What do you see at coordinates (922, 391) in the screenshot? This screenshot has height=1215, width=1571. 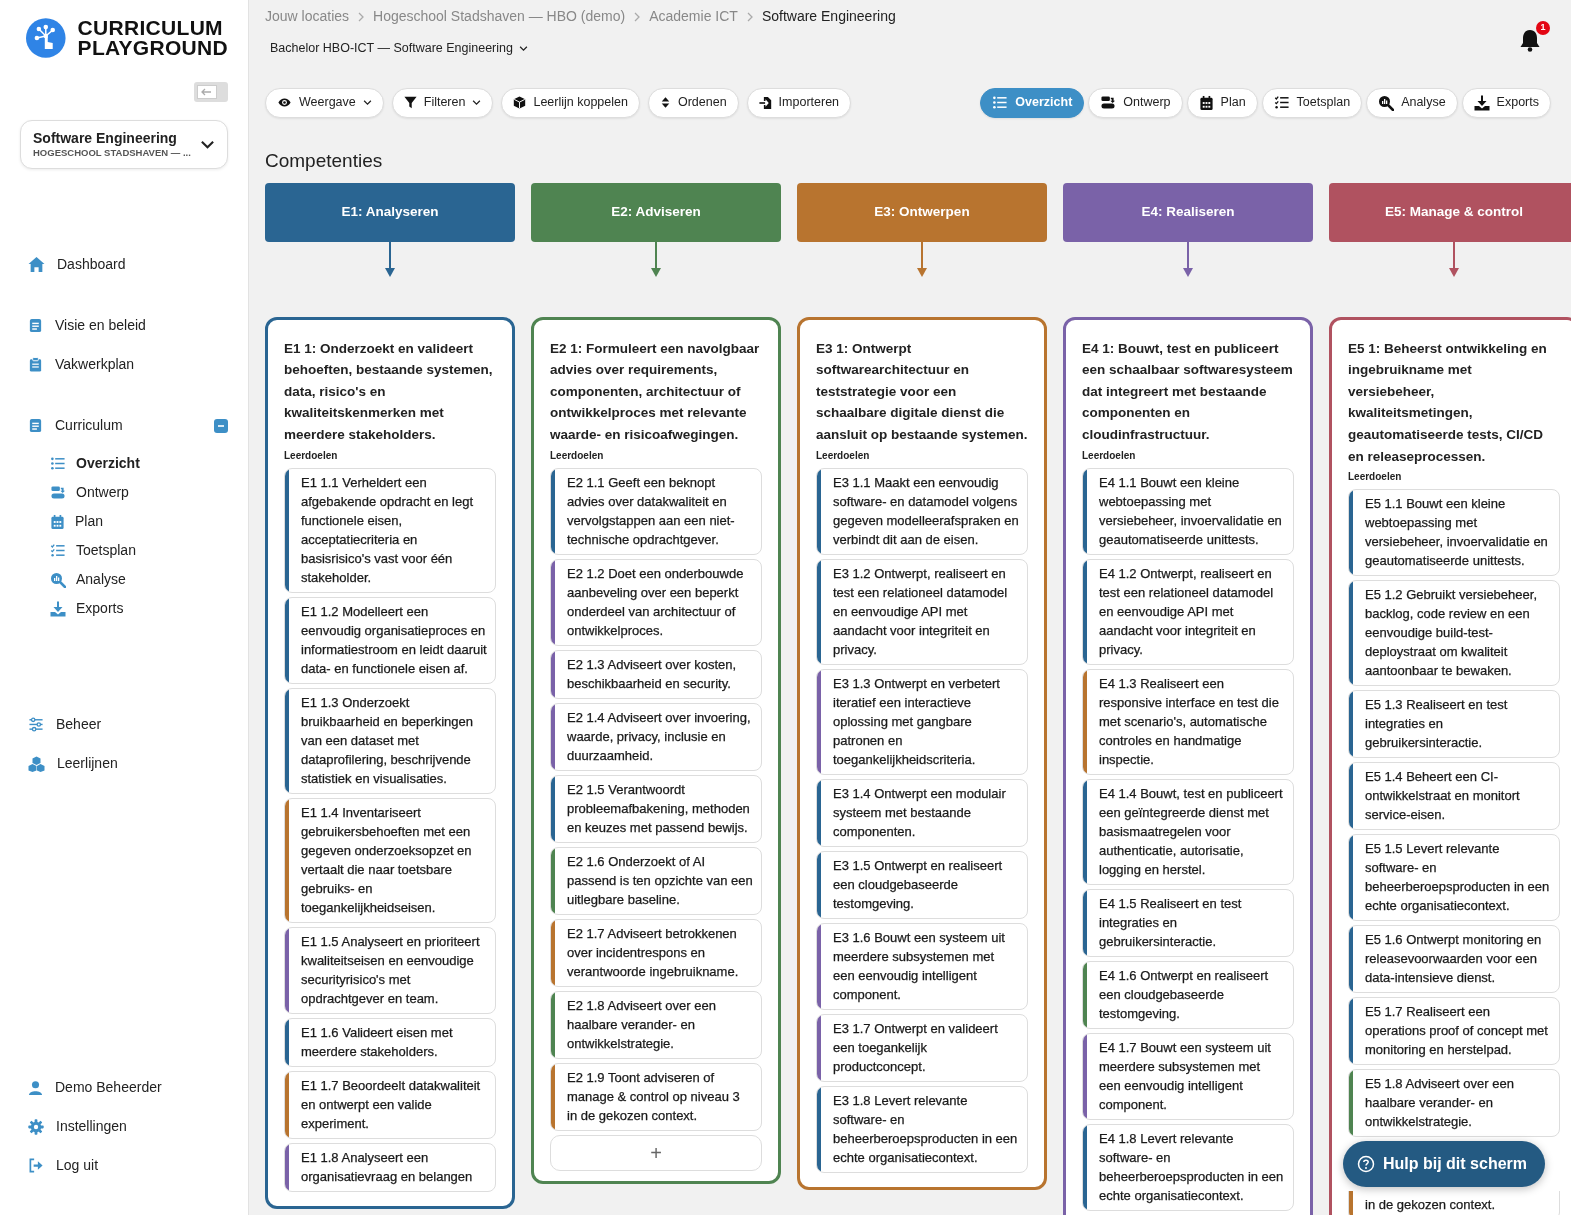 I see `competency-title: E3 1: Ontwerpt softwarearchitectuur en teststrategie voor een schaalbare digitale dienst die aansluit op bestaande systemen.` at bounding box center [922, 391].